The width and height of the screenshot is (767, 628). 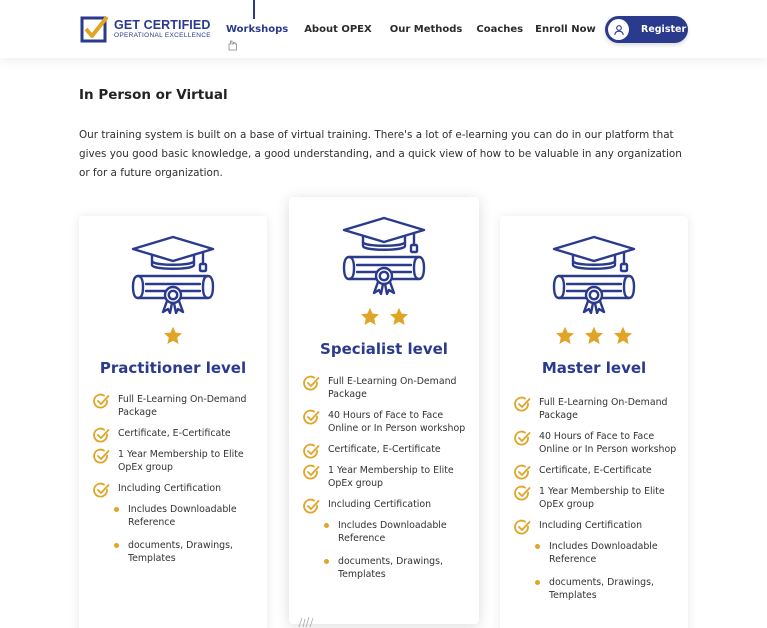 What do you see at coordinates (254, 9) in the screenshot?
I see `active-nav-indicator` at bounding box center [254, 9].